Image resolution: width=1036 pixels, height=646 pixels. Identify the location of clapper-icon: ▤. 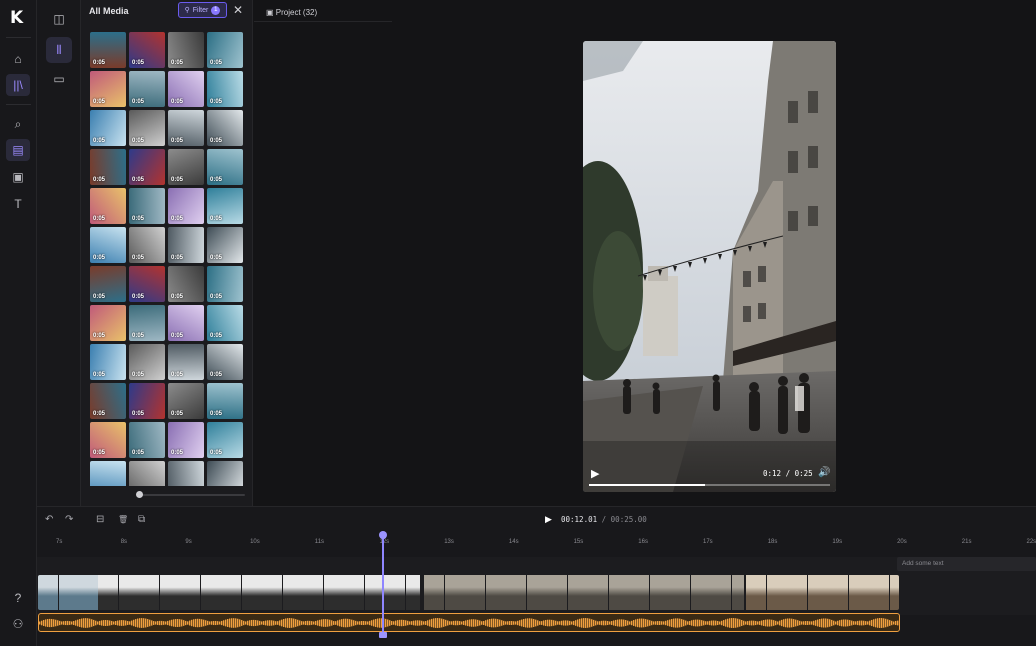
(18, 150).